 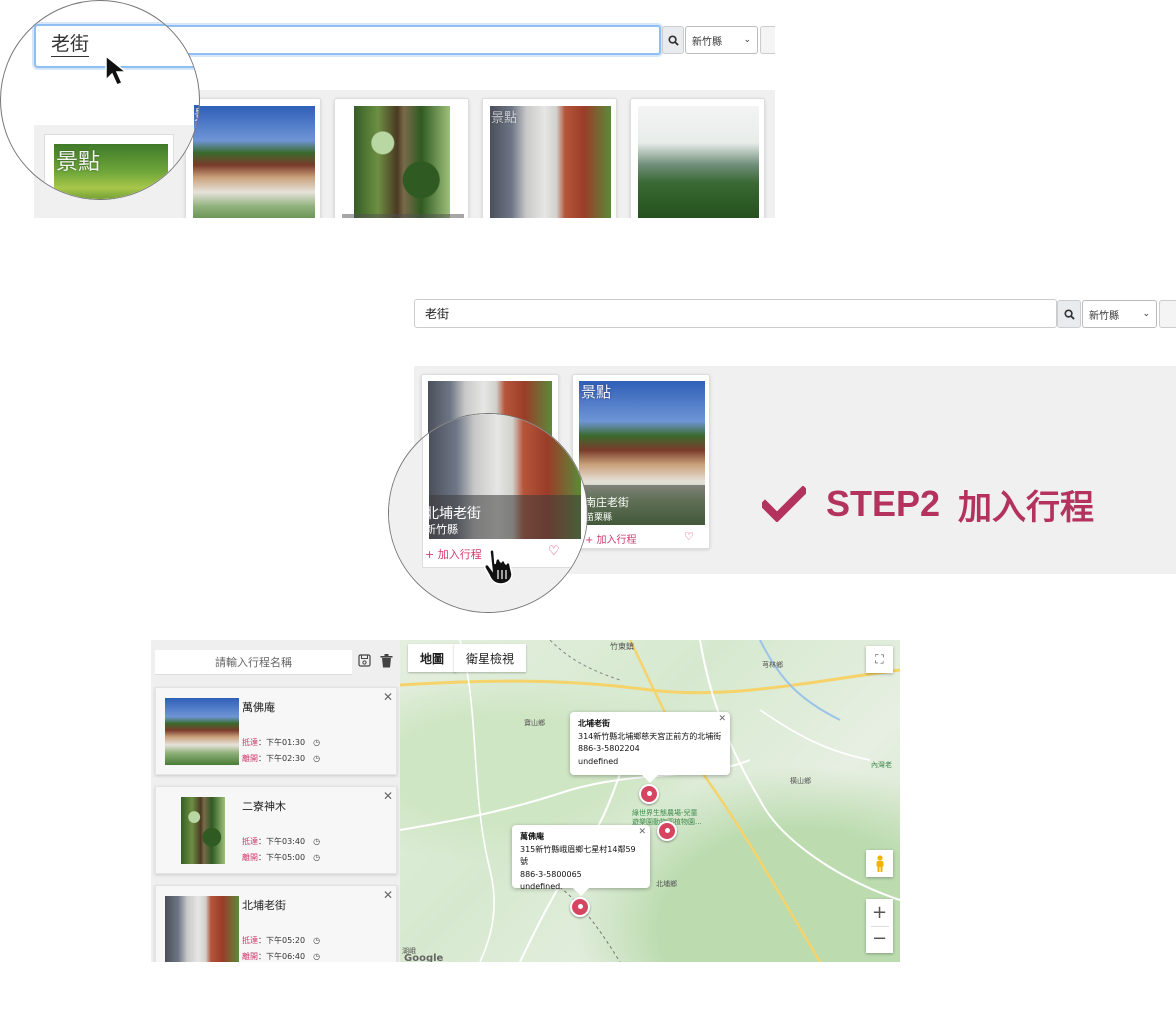 What do you see at coordinates (666, 884) in the screenshot?
I see `map-label: 北埔鄉` at bounding box center [666, 884].